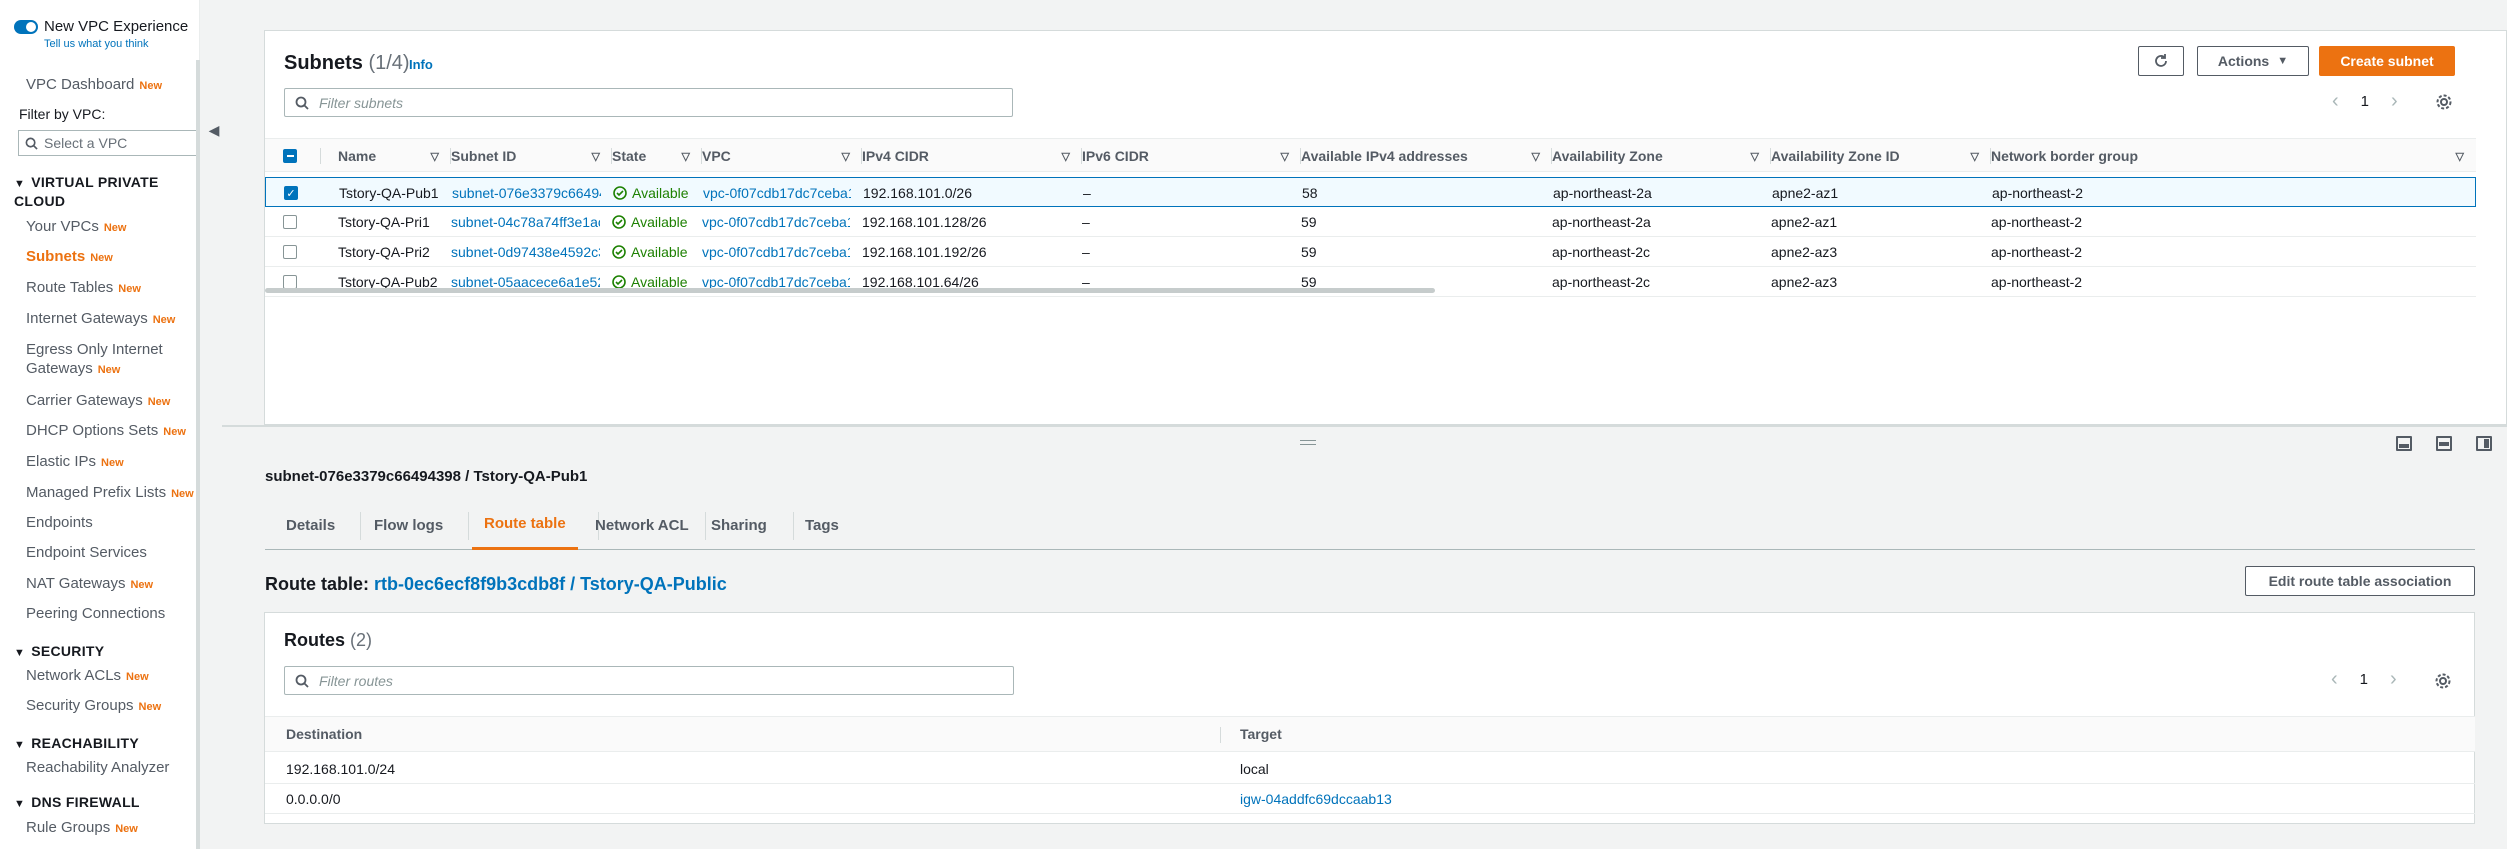  Describe the element at coordinates (317, 584) in the screenshot. I see `route-table-label: Route table:` at that location.